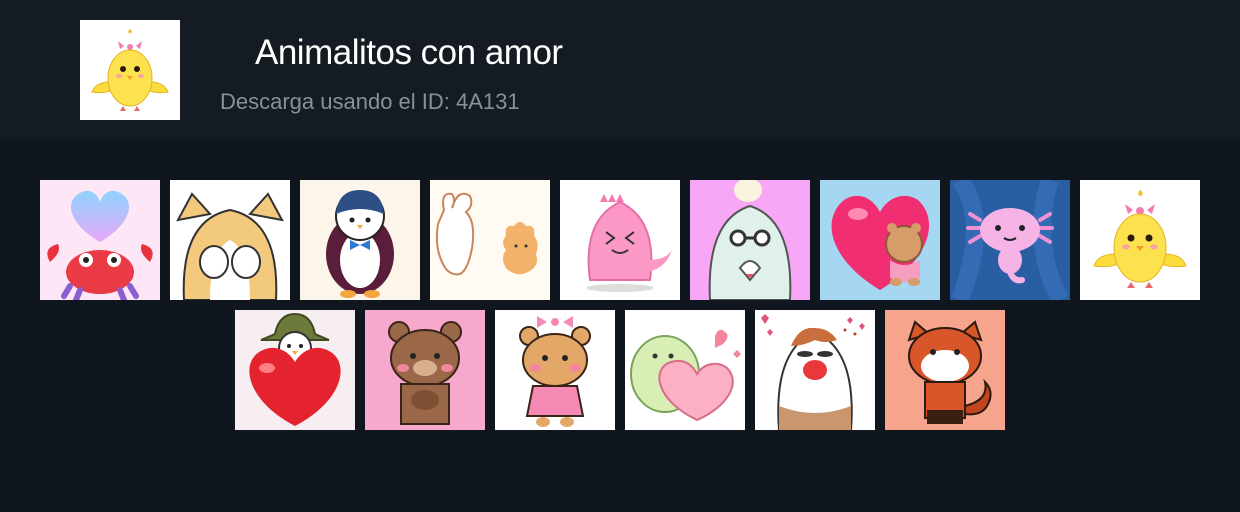 The image size is (1240, 512). I want to click on red-panda-icon, so click(949, 372).